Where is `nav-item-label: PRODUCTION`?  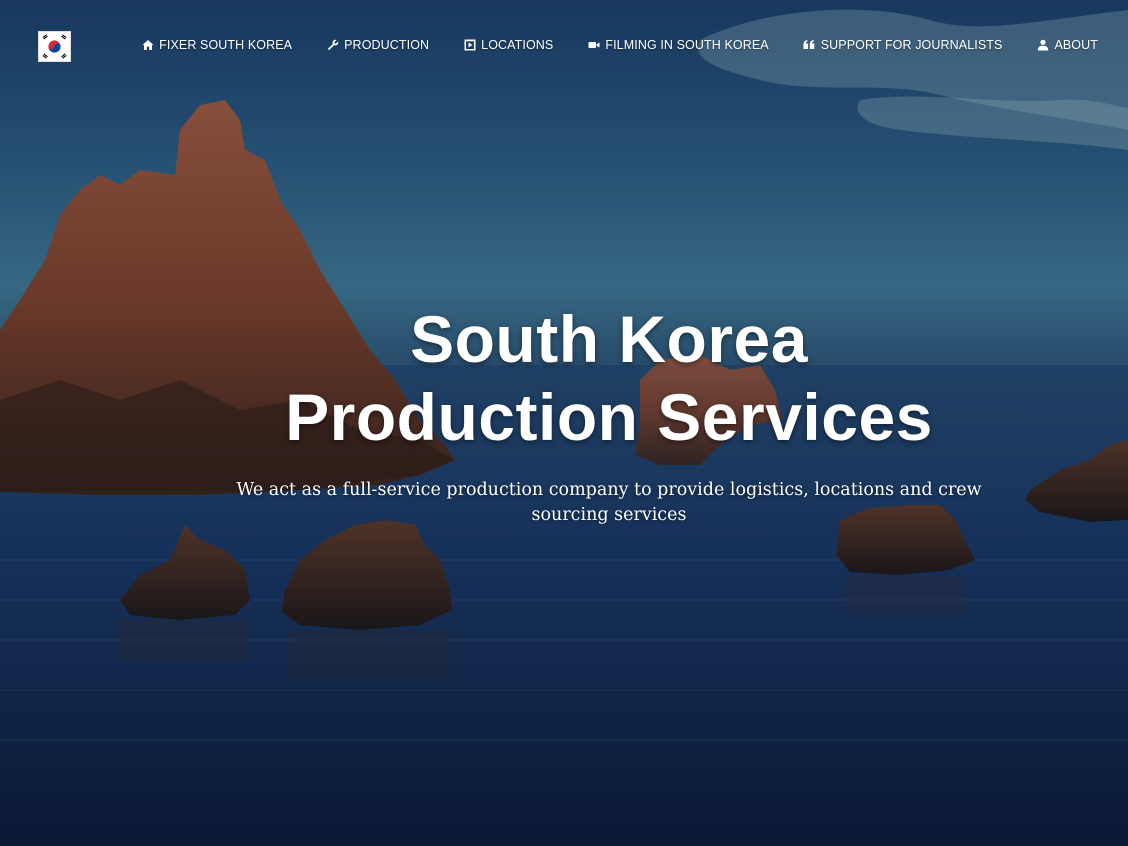 nav-item-label: PRODUCTION is located at coordinates (387, 45).